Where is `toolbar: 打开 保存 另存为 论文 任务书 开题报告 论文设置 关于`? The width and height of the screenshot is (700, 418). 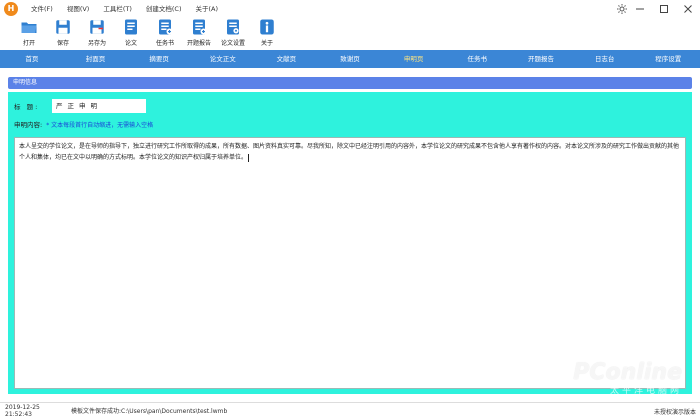
toolbar: 打开 保存 另存为 论文 任务书 开题报告 论文设置 关于 is located at coordinates (142, 33).